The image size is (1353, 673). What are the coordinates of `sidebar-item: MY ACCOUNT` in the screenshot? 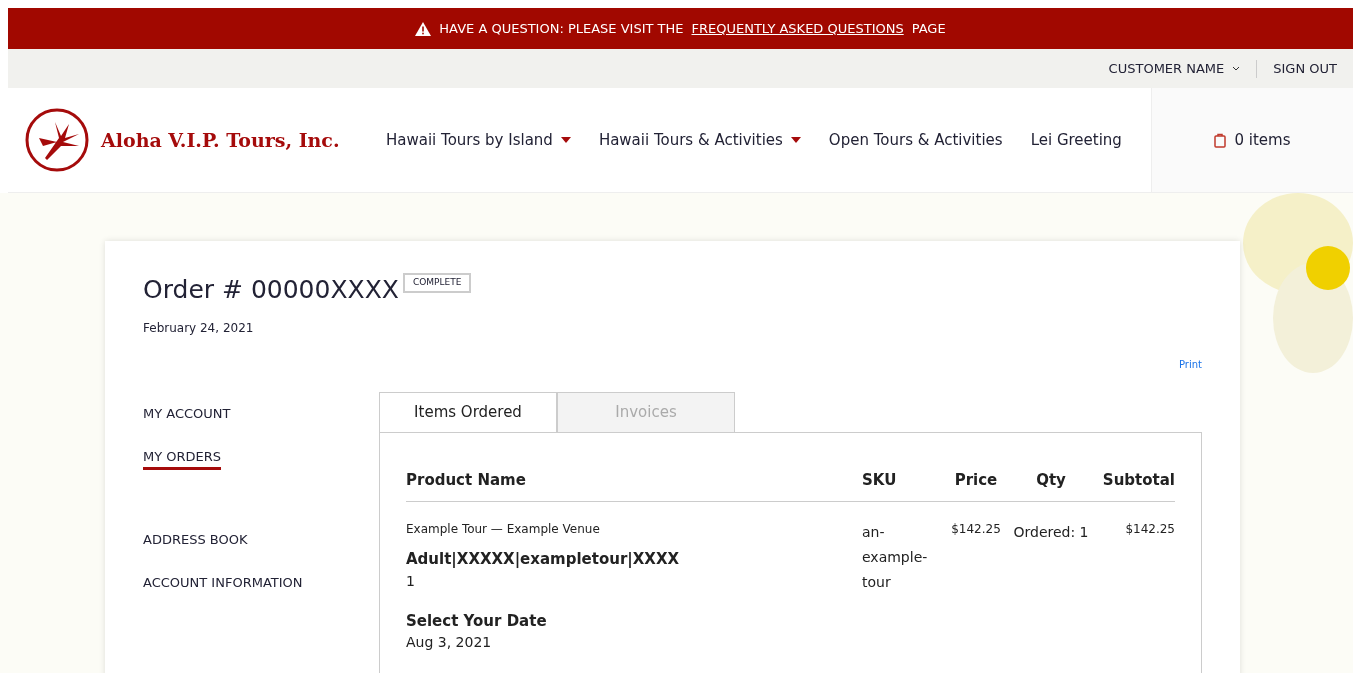 It's located at (187, 413).